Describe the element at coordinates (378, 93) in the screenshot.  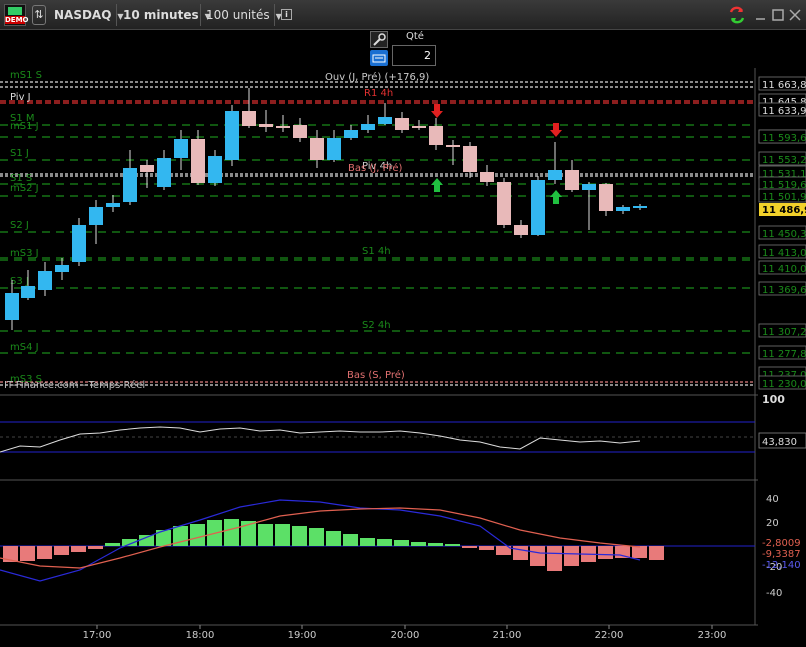
I see `level-label: R1 4h` at that location.